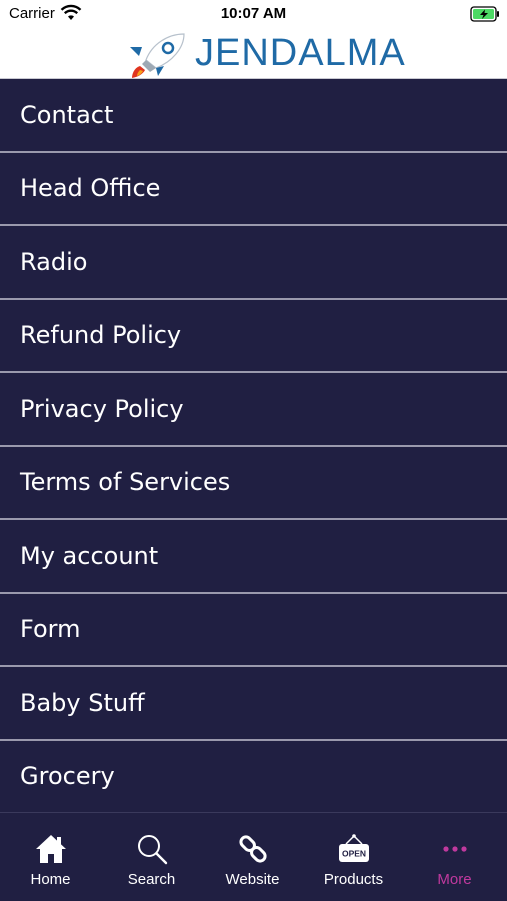 The width and height of the screenshot is (507, 901). I want to click on menu-item-my-account: My account, so click(253, 557).